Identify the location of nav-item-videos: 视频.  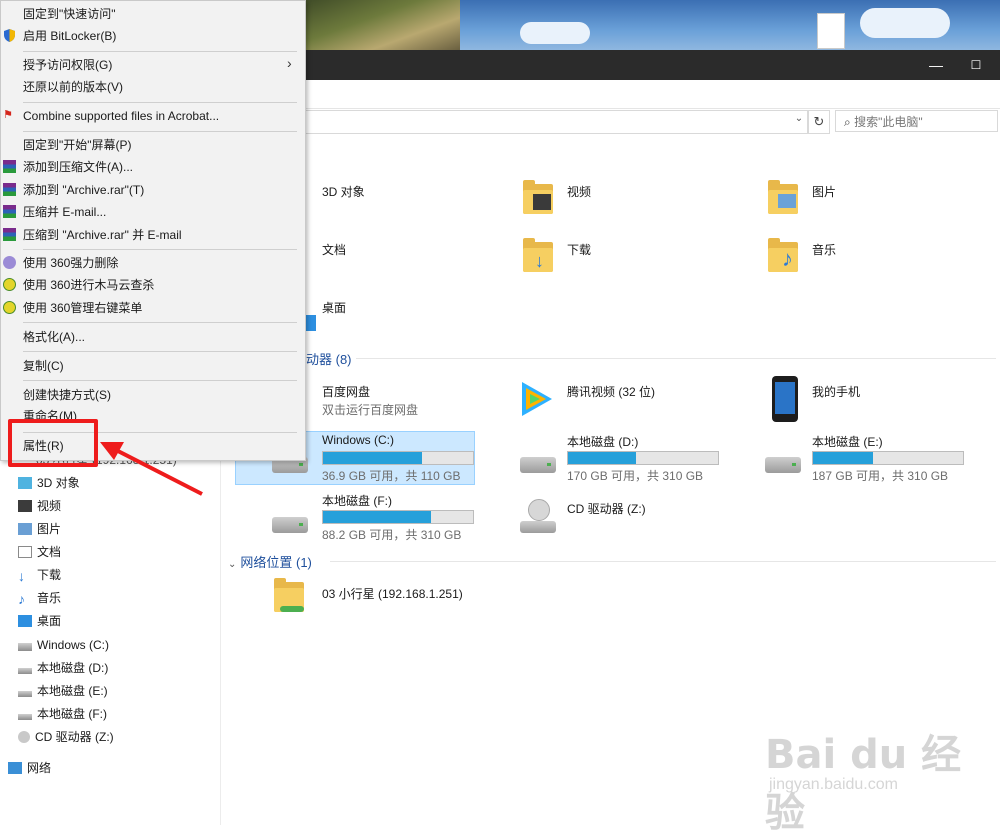
(39, 506).